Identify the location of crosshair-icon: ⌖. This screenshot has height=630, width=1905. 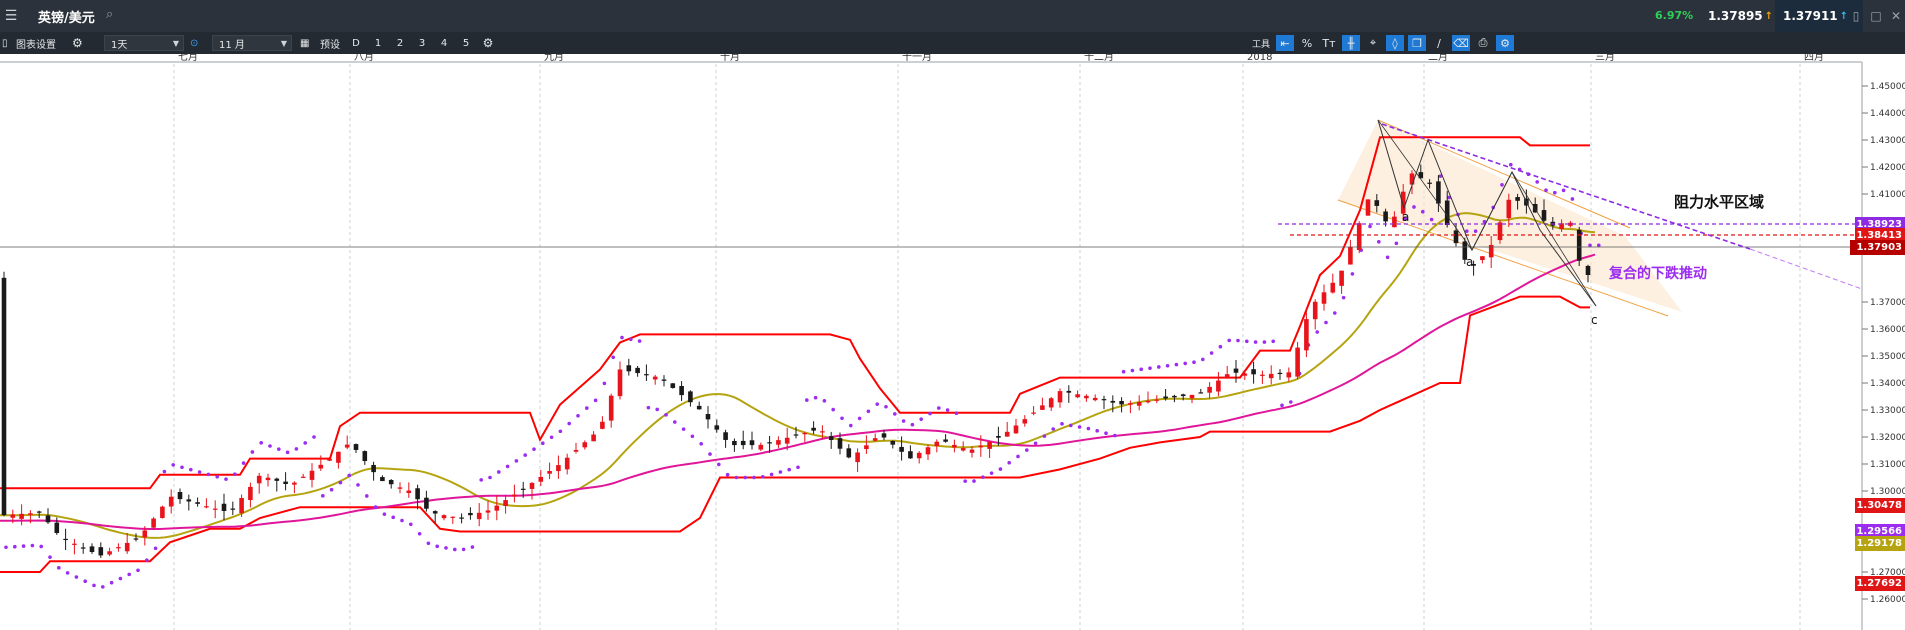
(1373, 43).